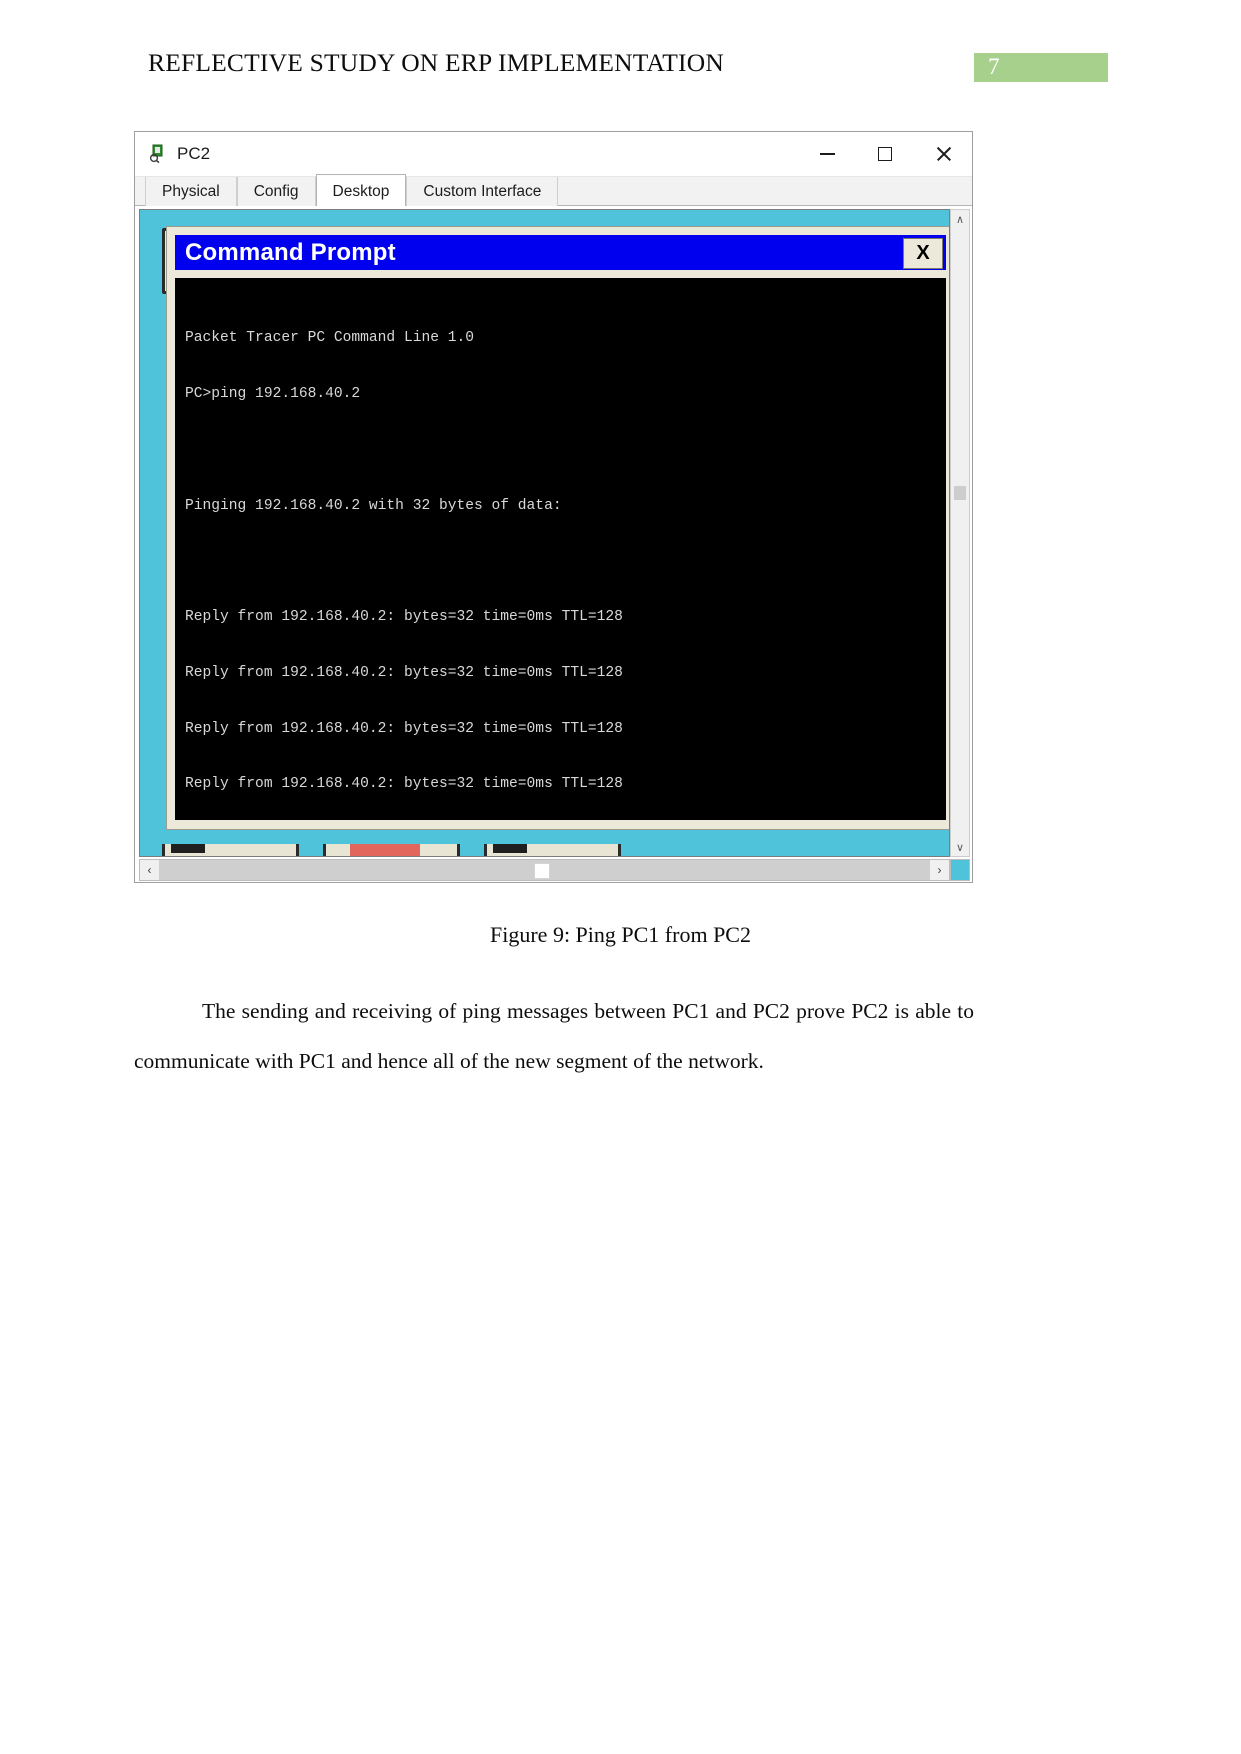 The width and height of the screenshot is (1241, 1754). What do you see at coordinates (960, 219) in the screenshot?
I see `scroll-up-icon: ∧` at bounding box center [960, 219].